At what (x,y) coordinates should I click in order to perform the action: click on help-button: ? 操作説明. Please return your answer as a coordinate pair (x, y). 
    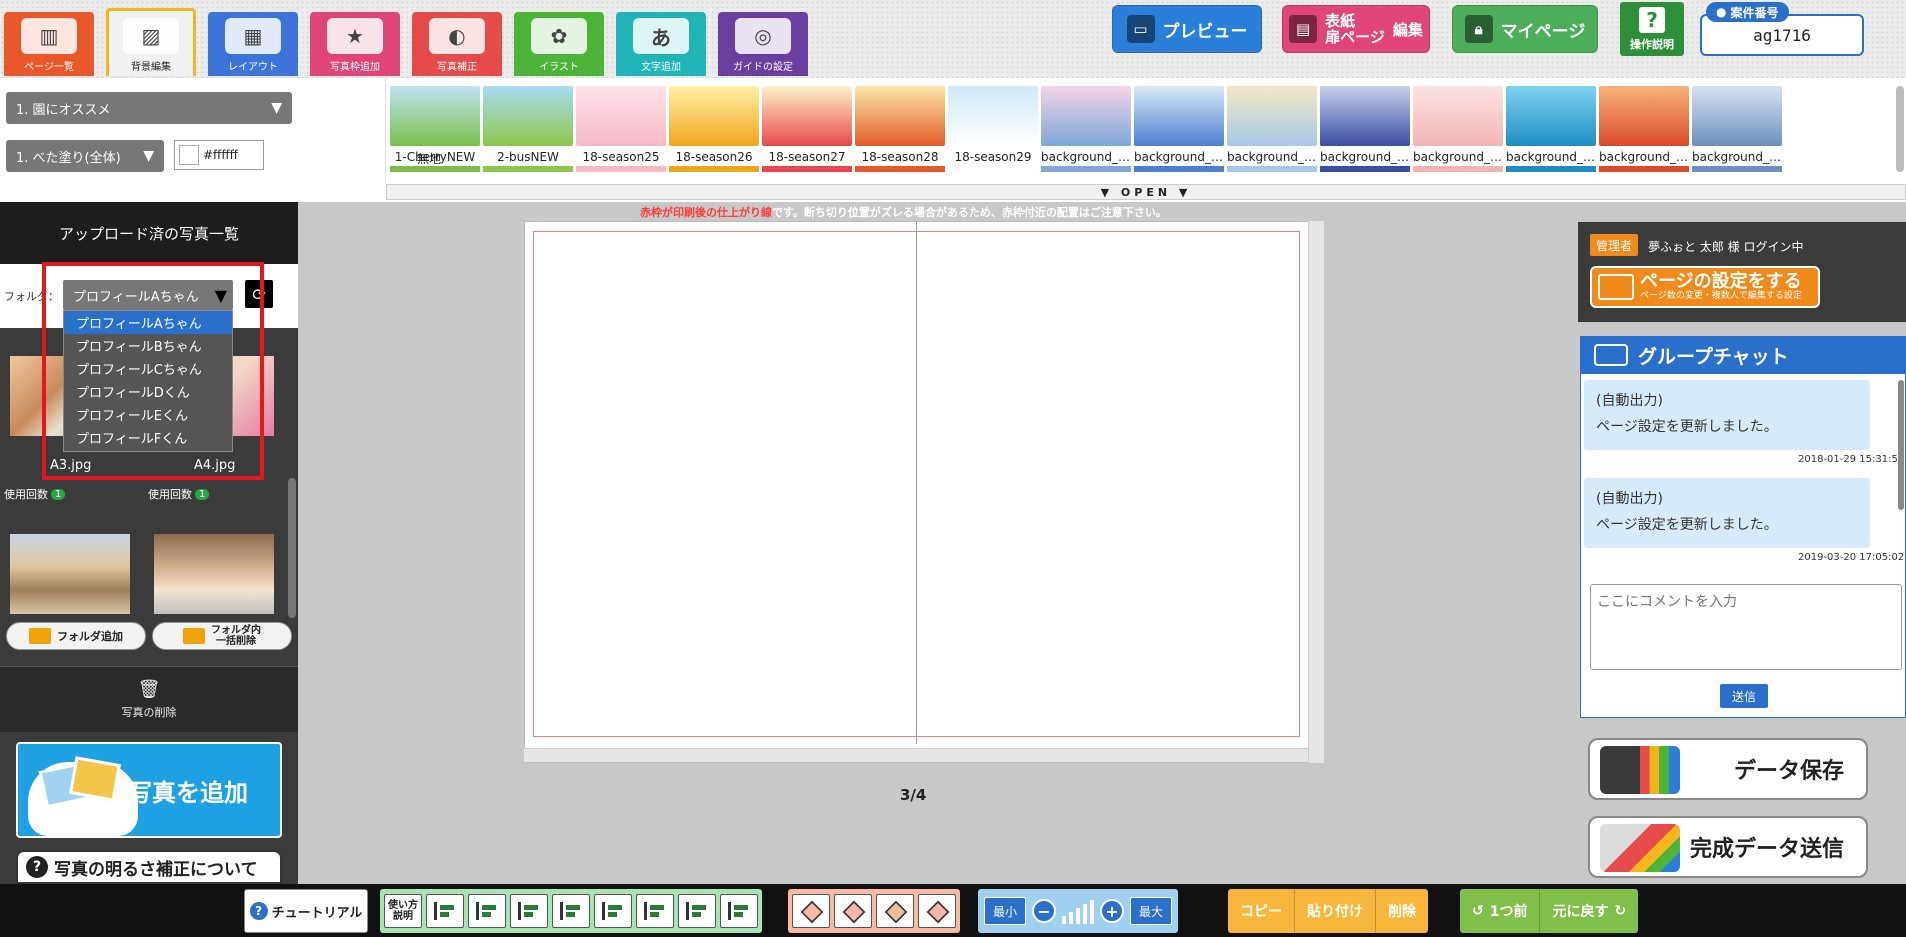
    Looking at the image, I should click on (1652, 29).